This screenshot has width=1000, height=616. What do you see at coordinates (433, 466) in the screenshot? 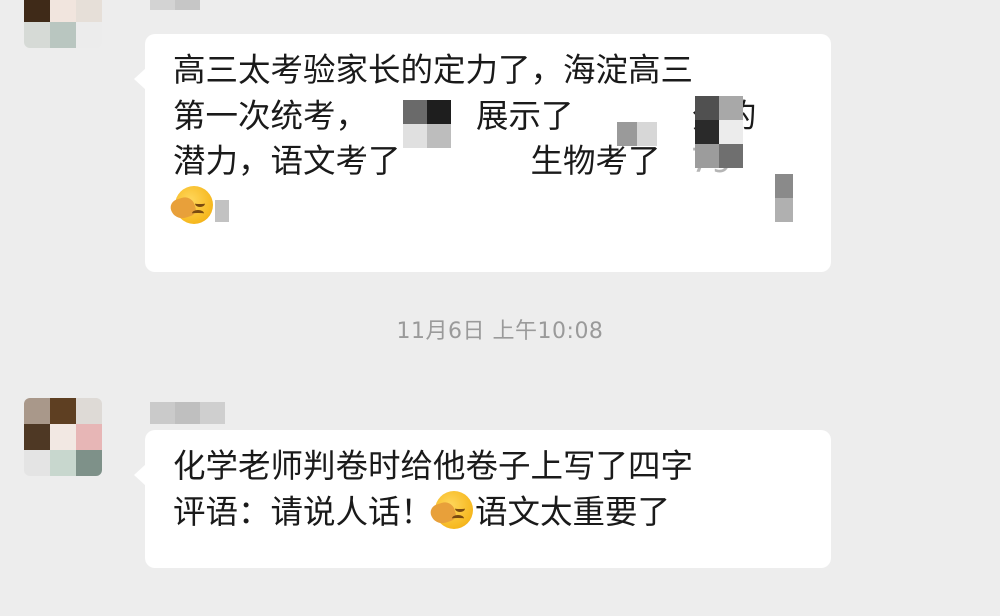
I see `message-line: 化学老师判卷时给他卷子上写了四字` at bounding box center [433, 466].